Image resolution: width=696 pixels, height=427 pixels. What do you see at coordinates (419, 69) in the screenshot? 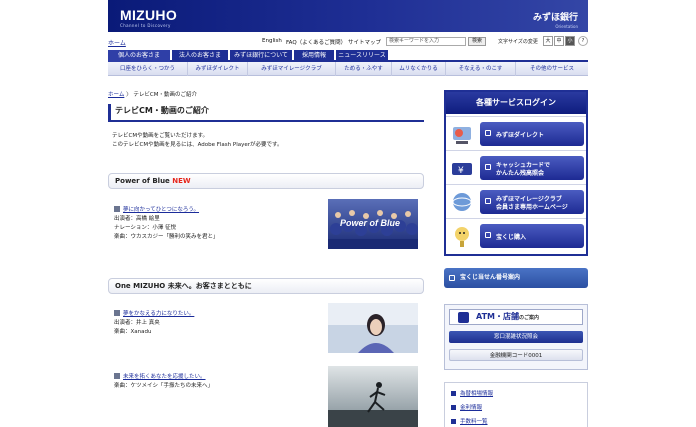
I see `subnav-borrow: ムリなくかりる` at bounding box center [419, 69].